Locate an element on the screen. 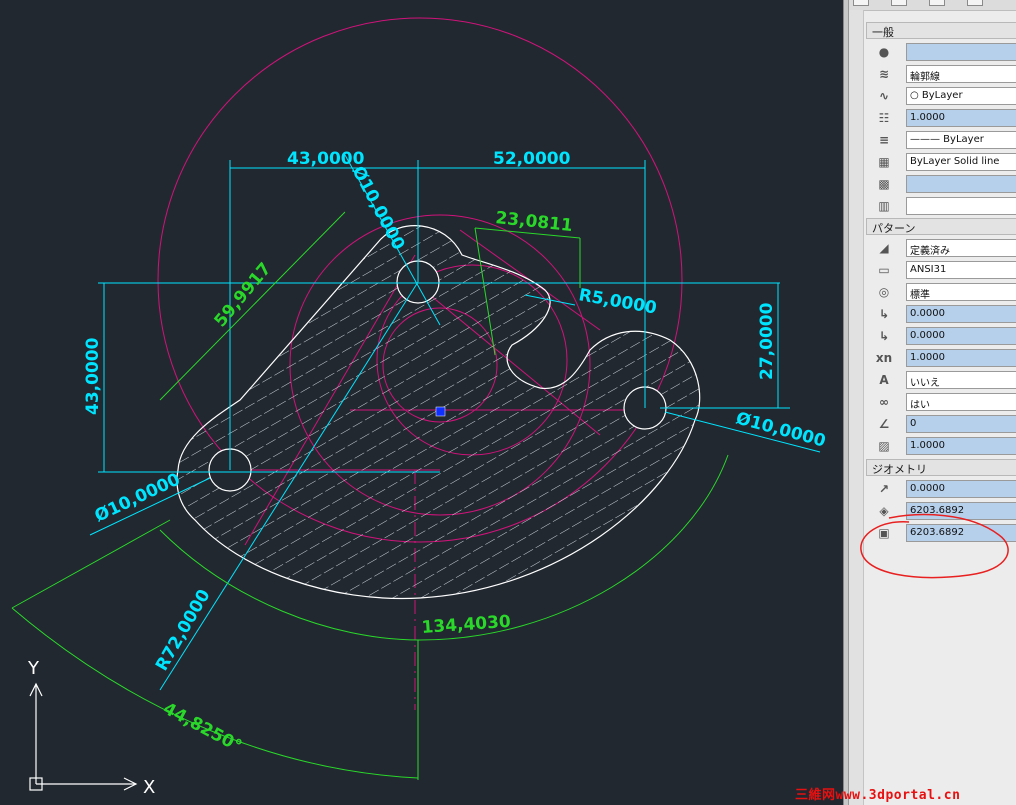 This screenshot has width=1016, height=805. area-icon: ◈ is located at coordinates (884, 510).